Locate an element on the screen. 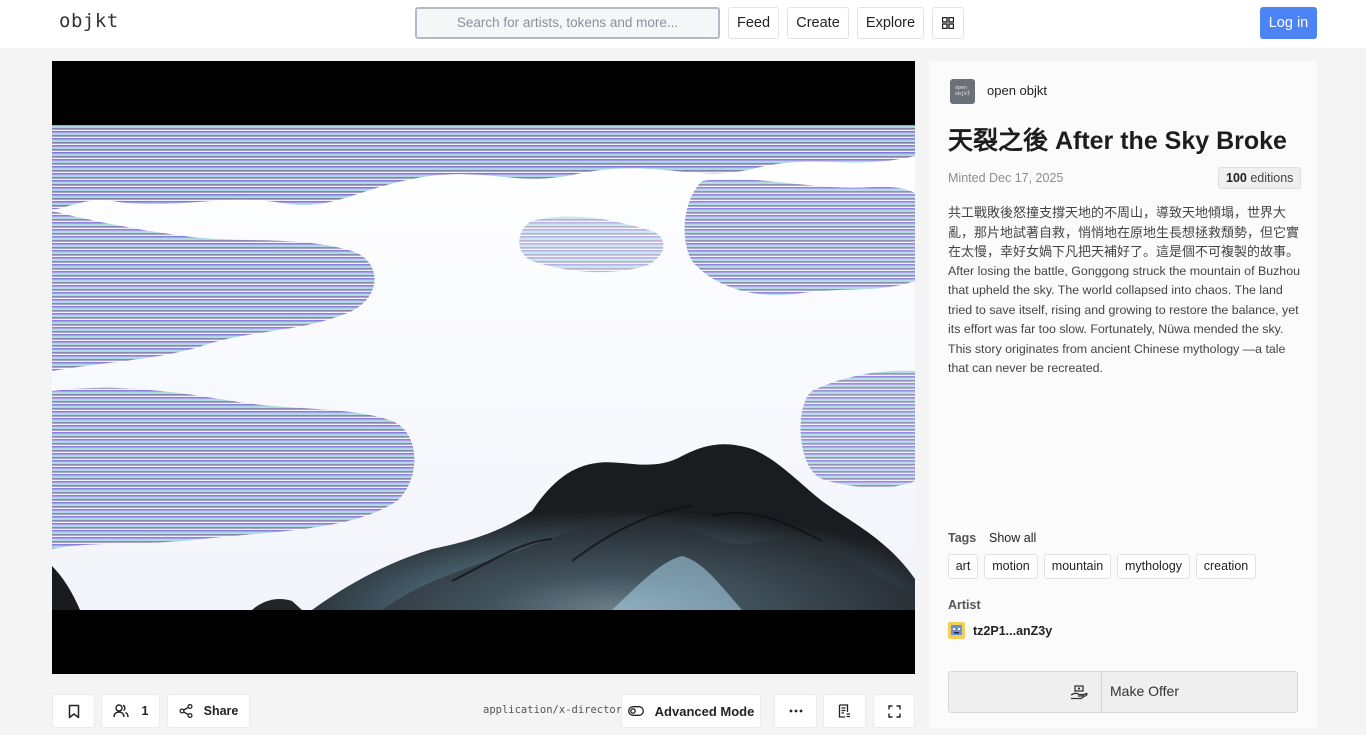 Image resolution: width=1366 pixels, height=735 pixels. apps-grid-button is located at coordinates (948, 23).